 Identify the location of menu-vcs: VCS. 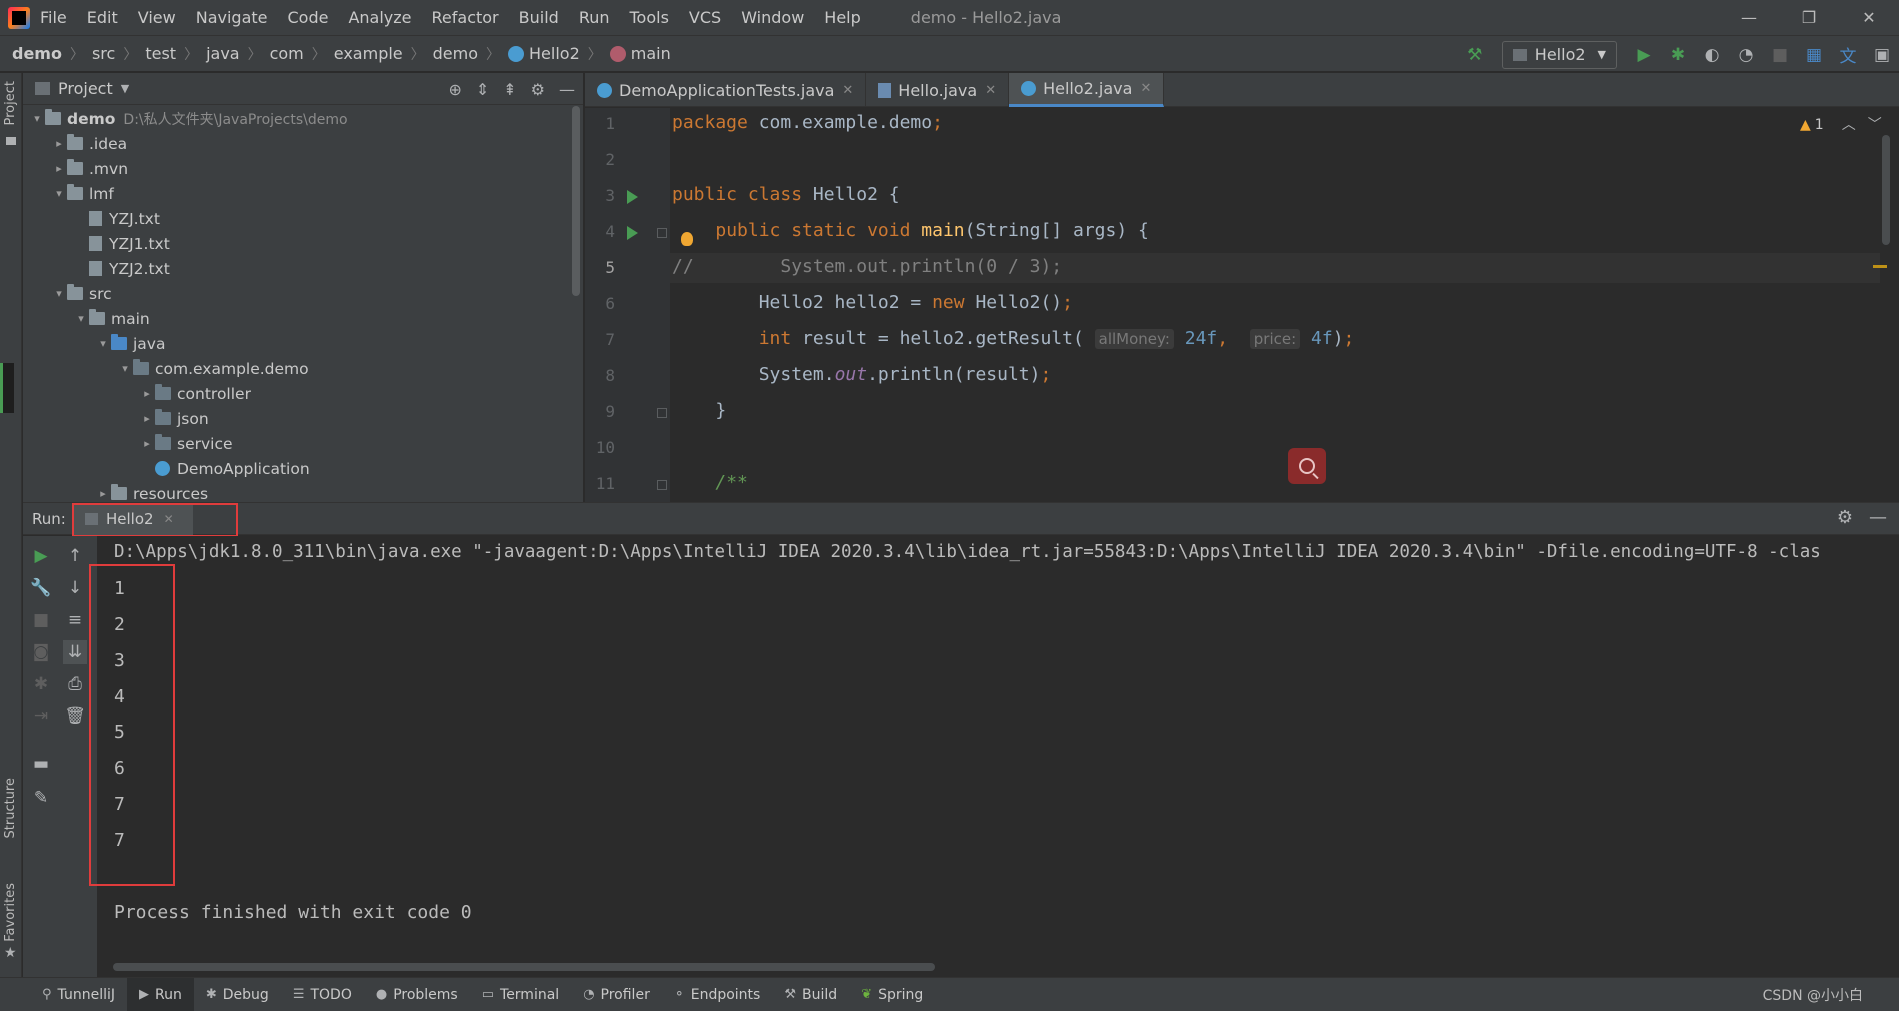
(705, 17).